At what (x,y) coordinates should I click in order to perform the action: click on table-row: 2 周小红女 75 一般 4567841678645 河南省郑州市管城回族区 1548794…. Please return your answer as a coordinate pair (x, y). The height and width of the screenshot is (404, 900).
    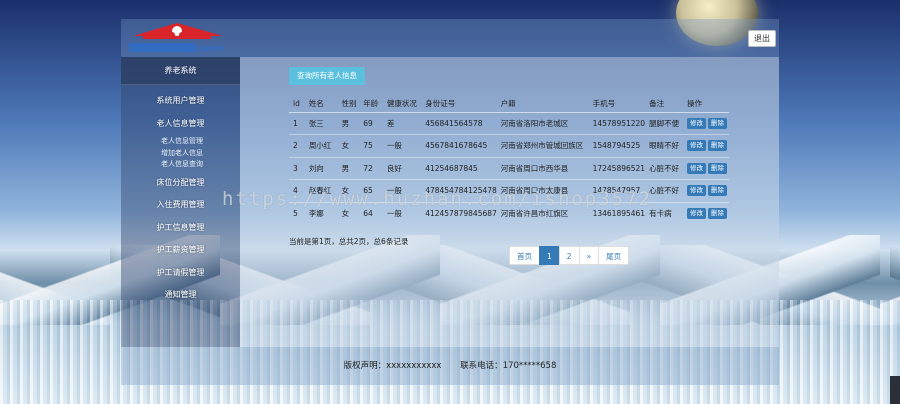
    Looking at the image, I should click on (509, 145).